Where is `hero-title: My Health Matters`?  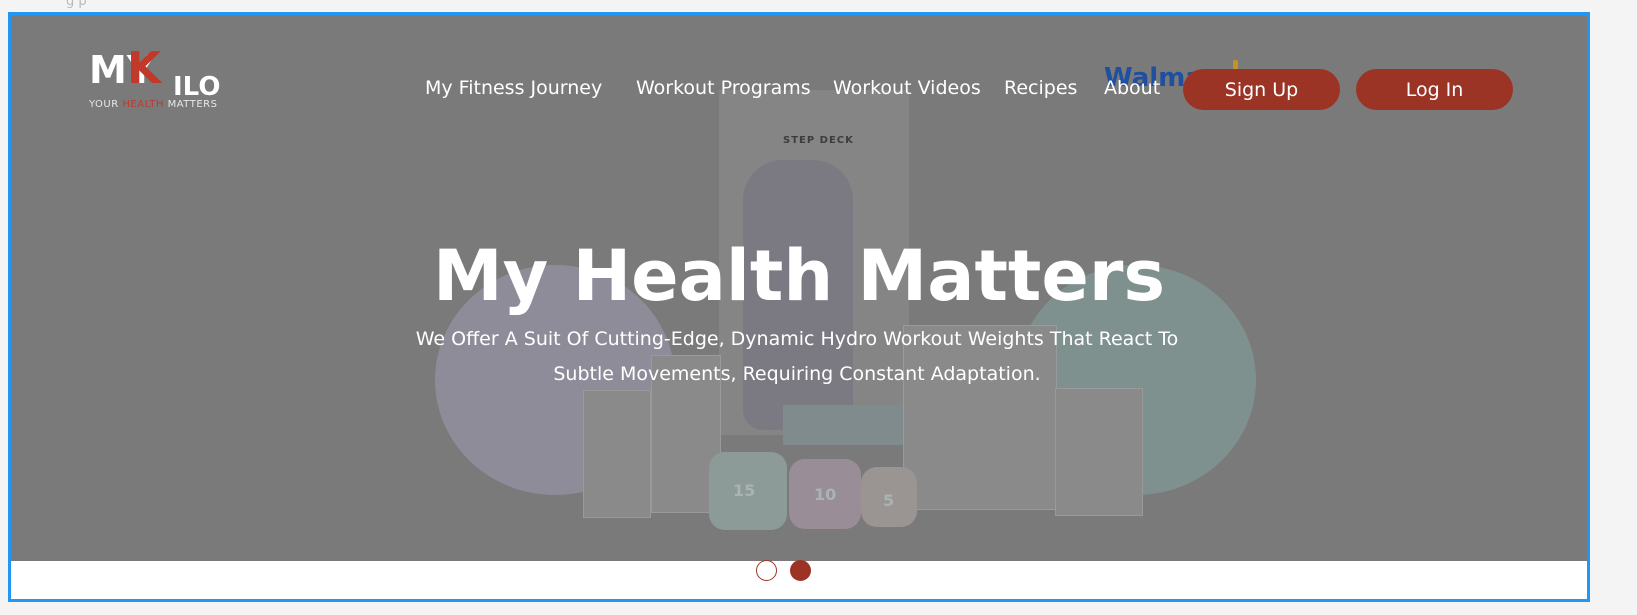
hero-title: My Health Matters is located at coordinates (799, 276).